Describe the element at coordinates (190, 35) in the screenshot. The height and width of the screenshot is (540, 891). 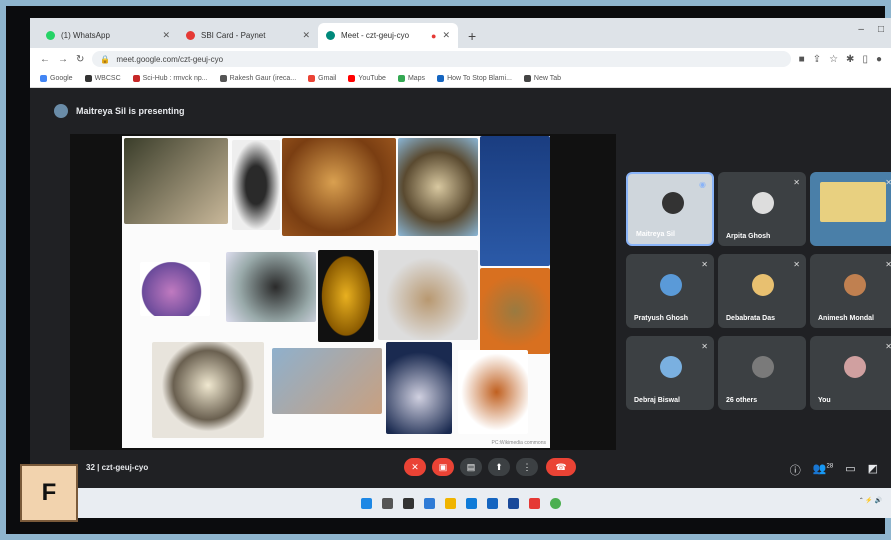
I see `sbi-icon` at that location.